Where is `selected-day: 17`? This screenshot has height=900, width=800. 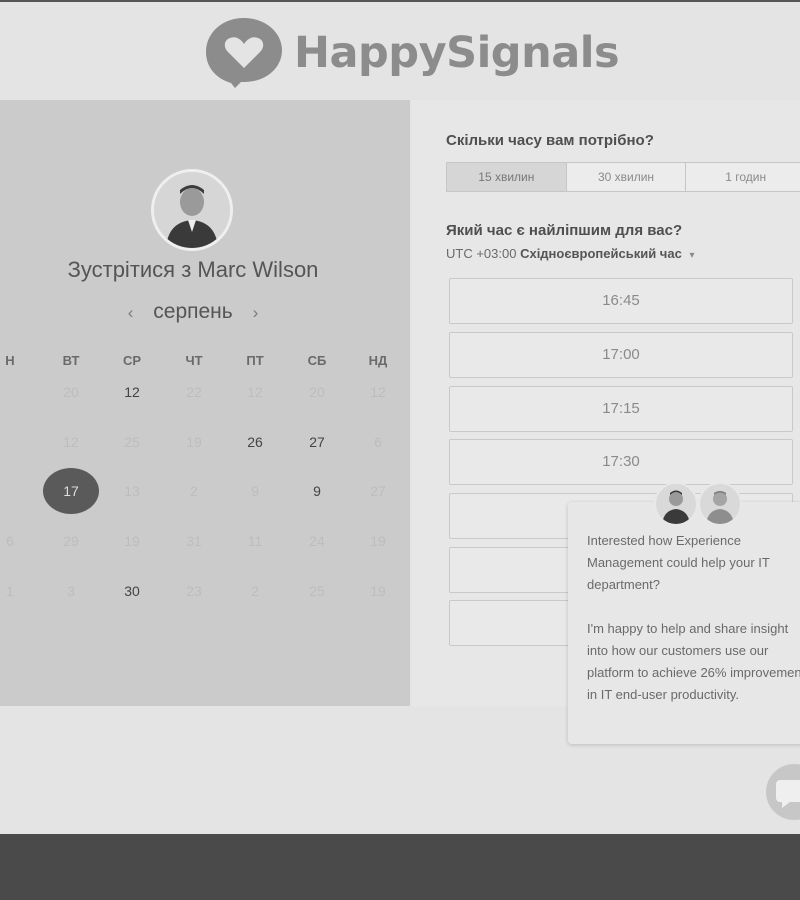
selected-day: 17 is located at coordinates (71, 491).